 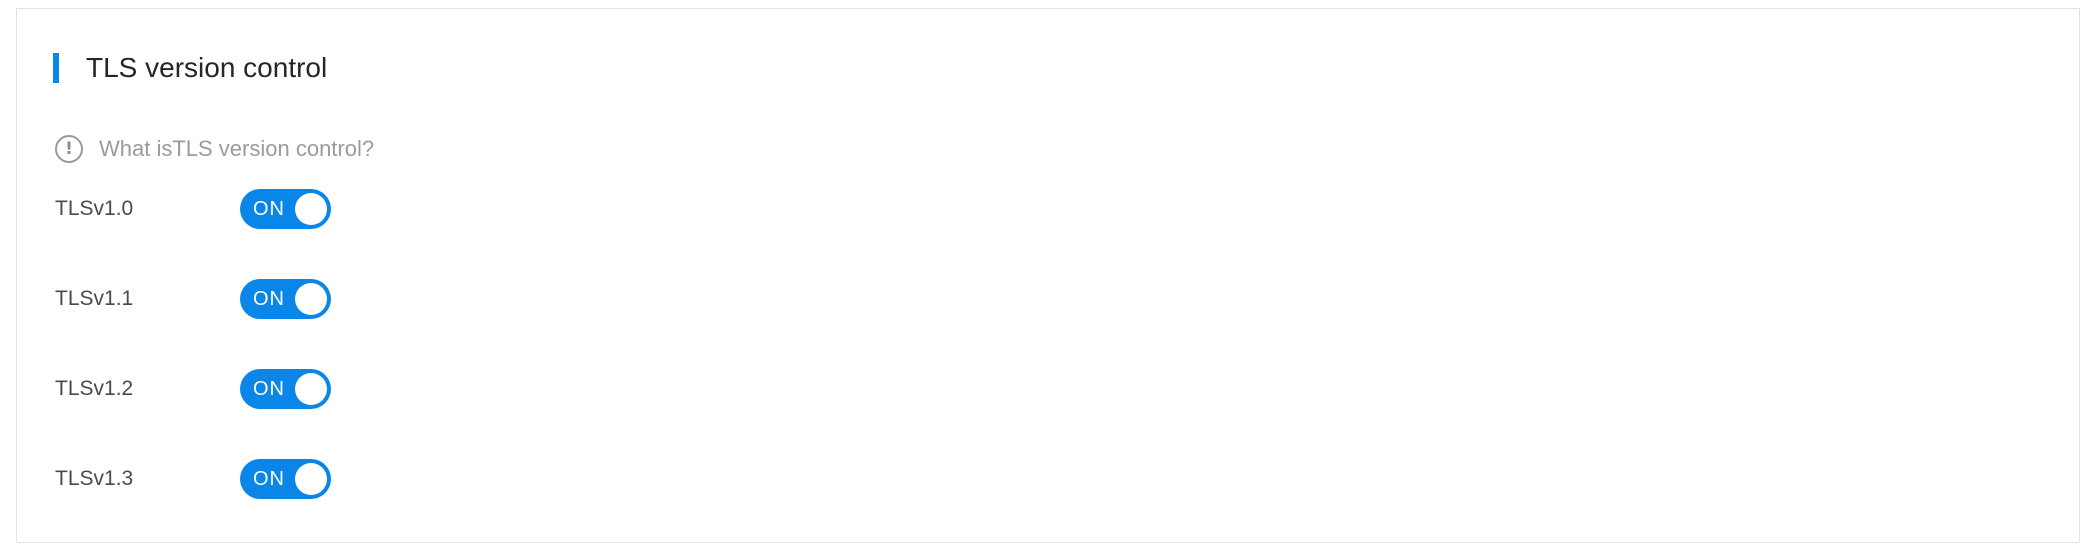 What do you see at coordinates (285, 209) in the screenshot?
I see `tlsv1-0-toggle: ON` at bounding box center [285, 209].